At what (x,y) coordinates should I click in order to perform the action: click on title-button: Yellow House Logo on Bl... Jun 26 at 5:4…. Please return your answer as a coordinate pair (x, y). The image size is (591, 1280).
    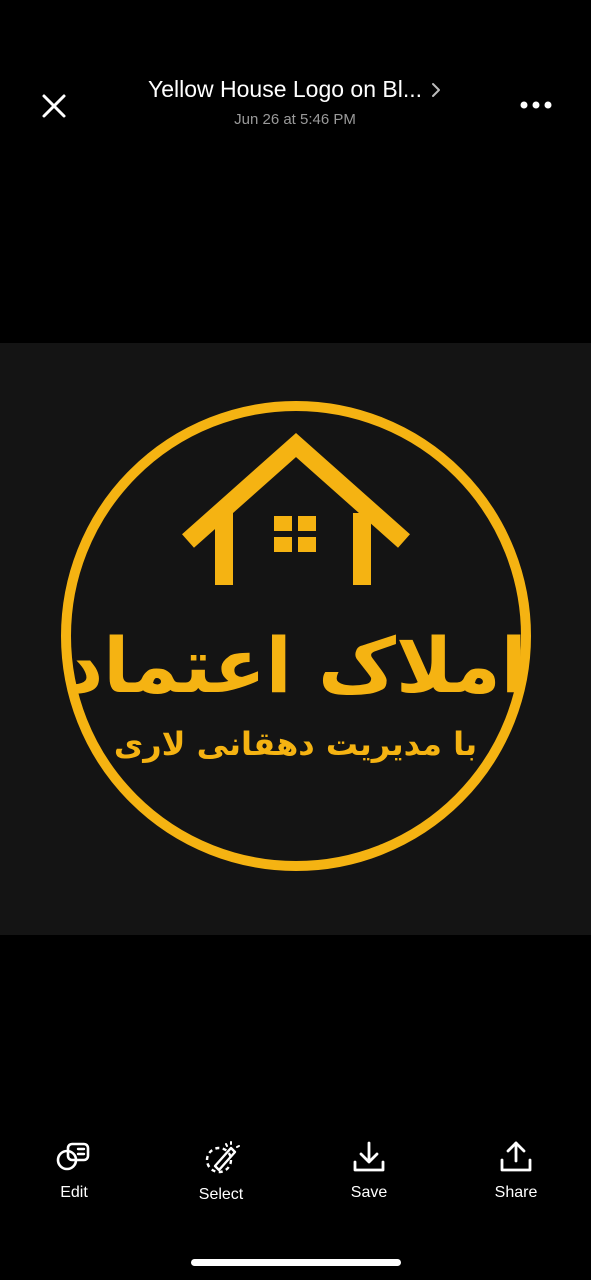
    Looking at the image, I should click on (295, 102).